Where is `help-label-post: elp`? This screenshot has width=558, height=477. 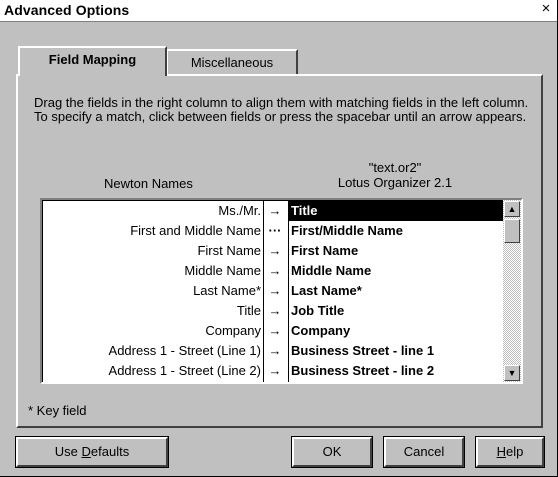 help-label-post: elp is located at coordinates (515, 451).